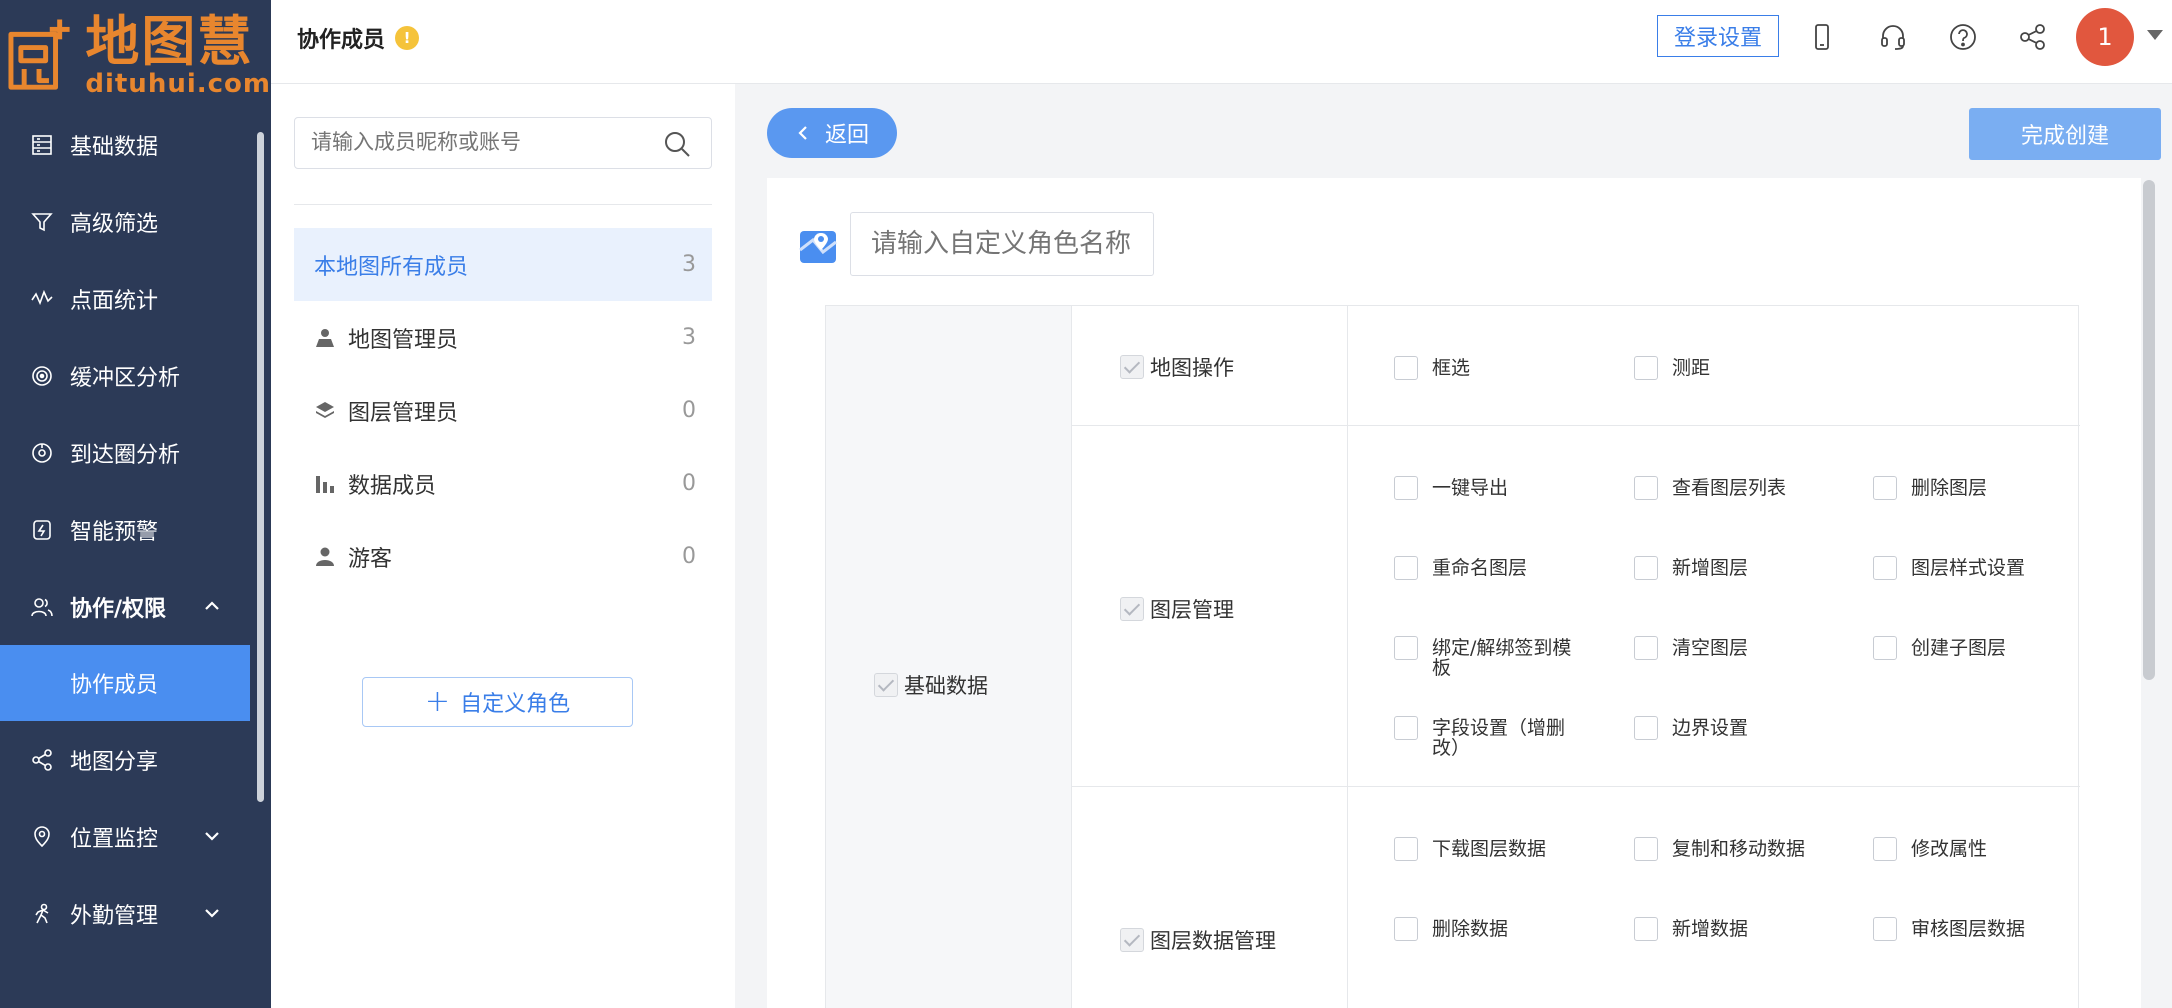 This screenshot has height=1008, width=2172. What do you see at coordinates (1576, 366) in the screenshot?
I see `perm-group-map-ops: 地图操作 框选 测距` at bounding box center [1576, 366].